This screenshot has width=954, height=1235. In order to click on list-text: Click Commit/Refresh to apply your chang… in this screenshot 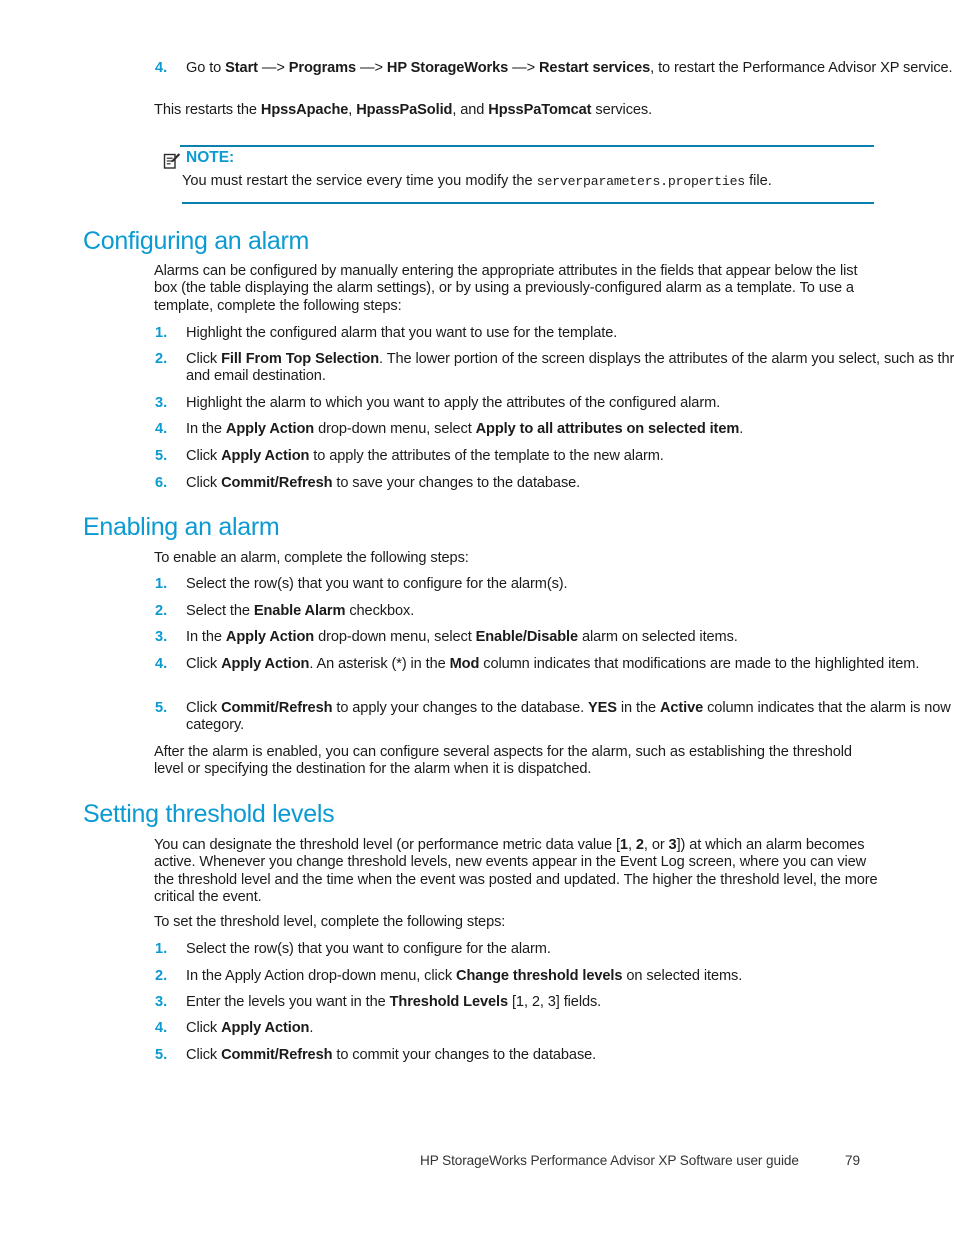, I will do `click(570, 717)`.